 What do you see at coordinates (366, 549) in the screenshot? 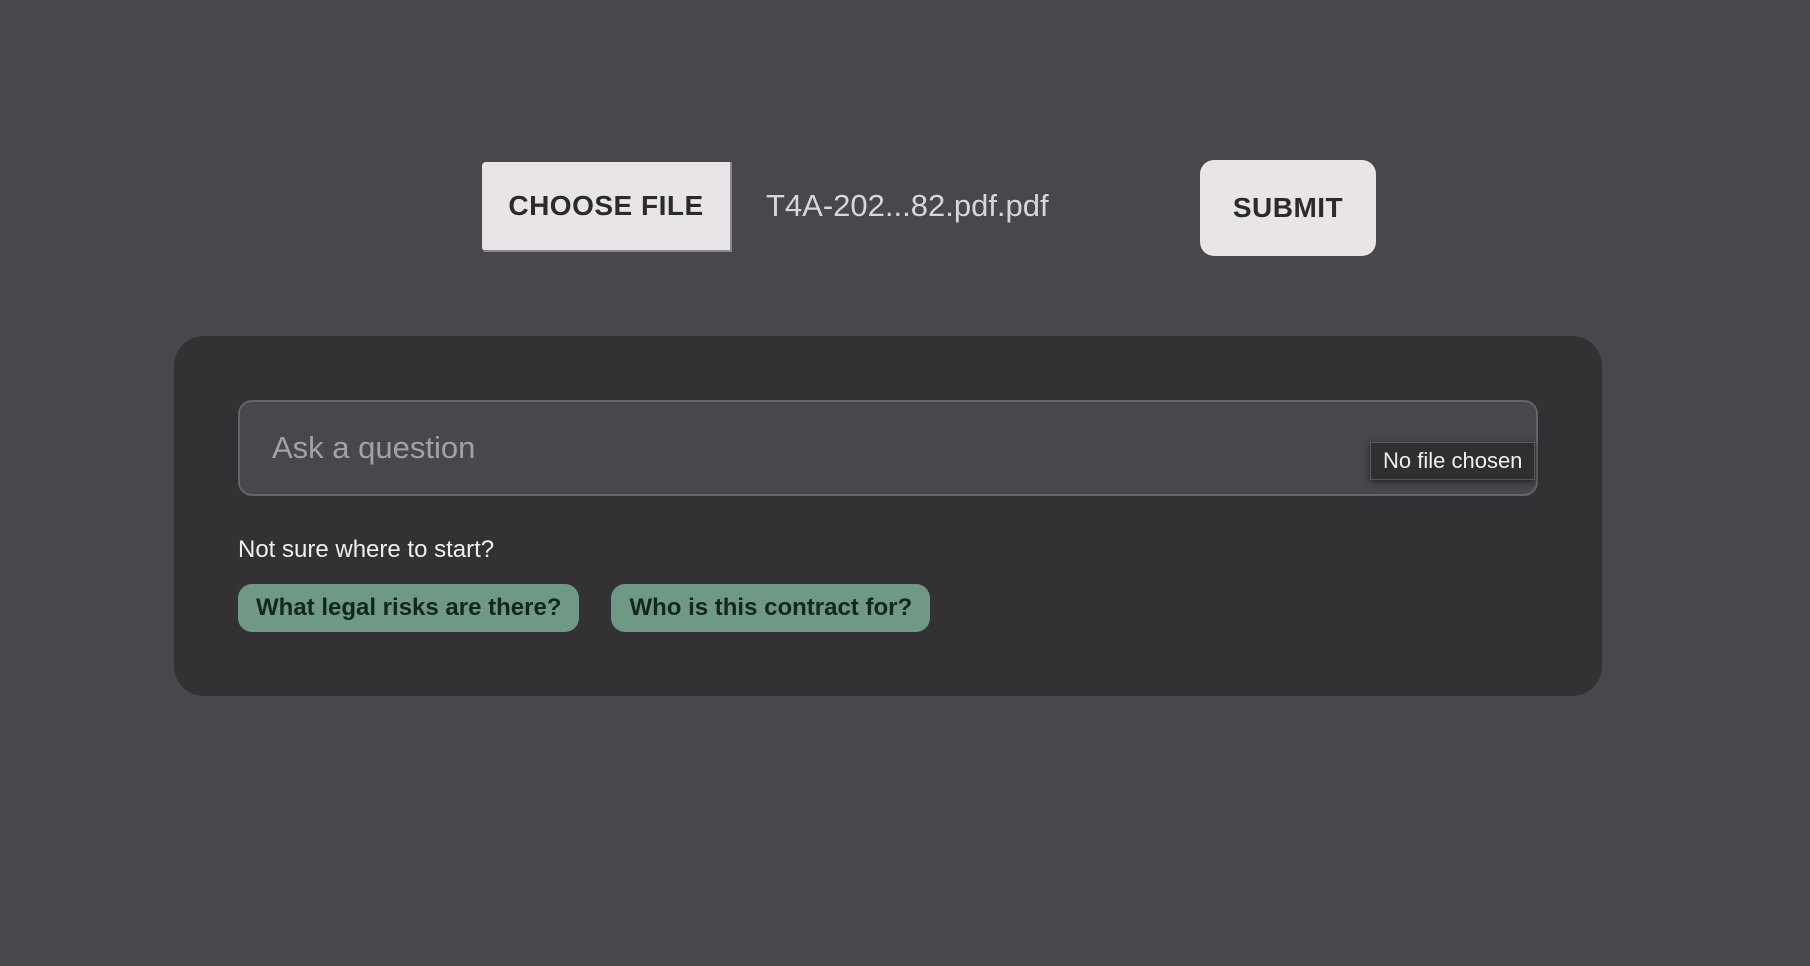
I see `start-prompt-text: Not sure where to start?` at bounding box center [366, 549].